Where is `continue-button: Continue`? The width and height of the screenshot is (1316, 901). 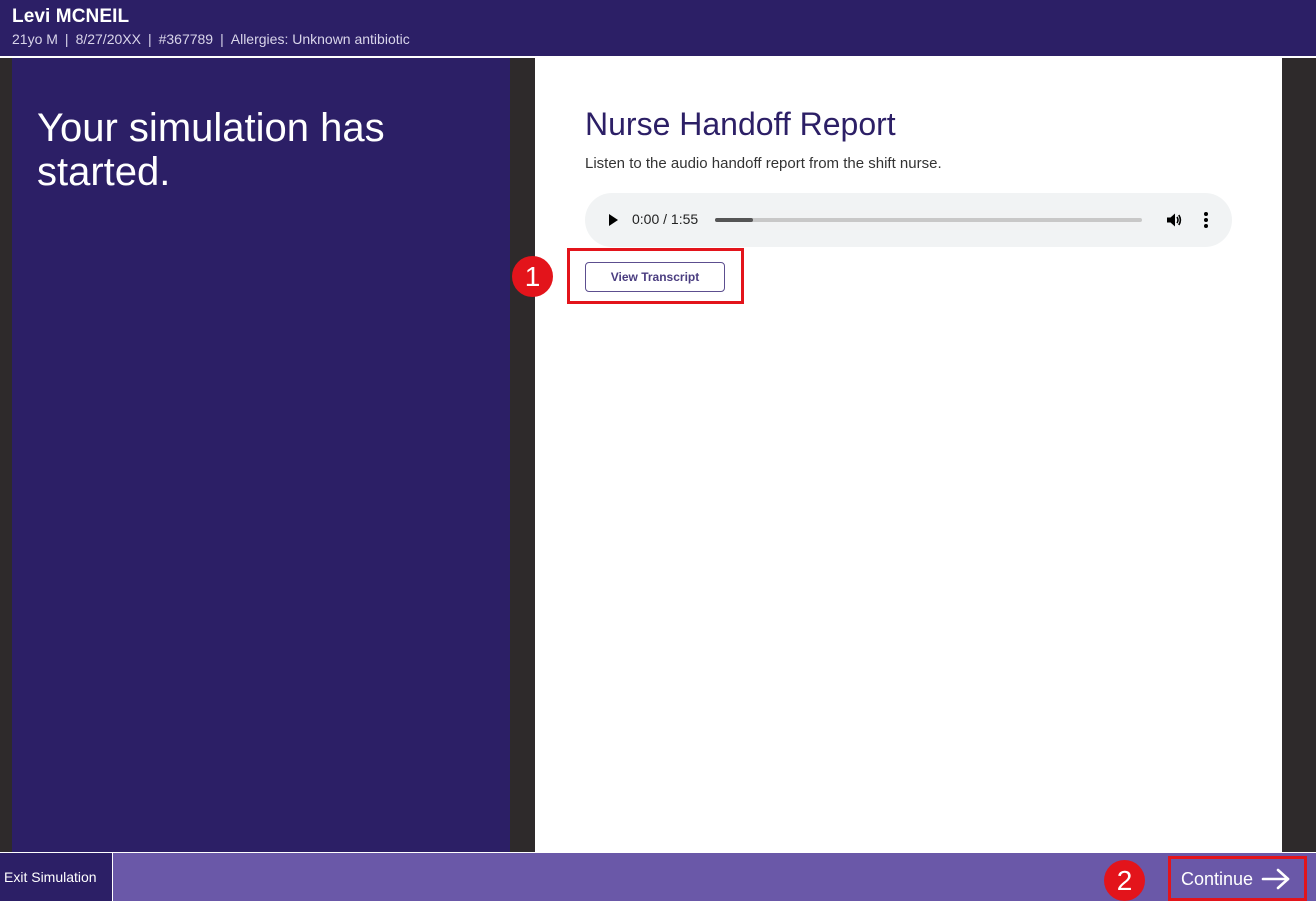
continue-button: Continue is located at coordinates (1237, 879).